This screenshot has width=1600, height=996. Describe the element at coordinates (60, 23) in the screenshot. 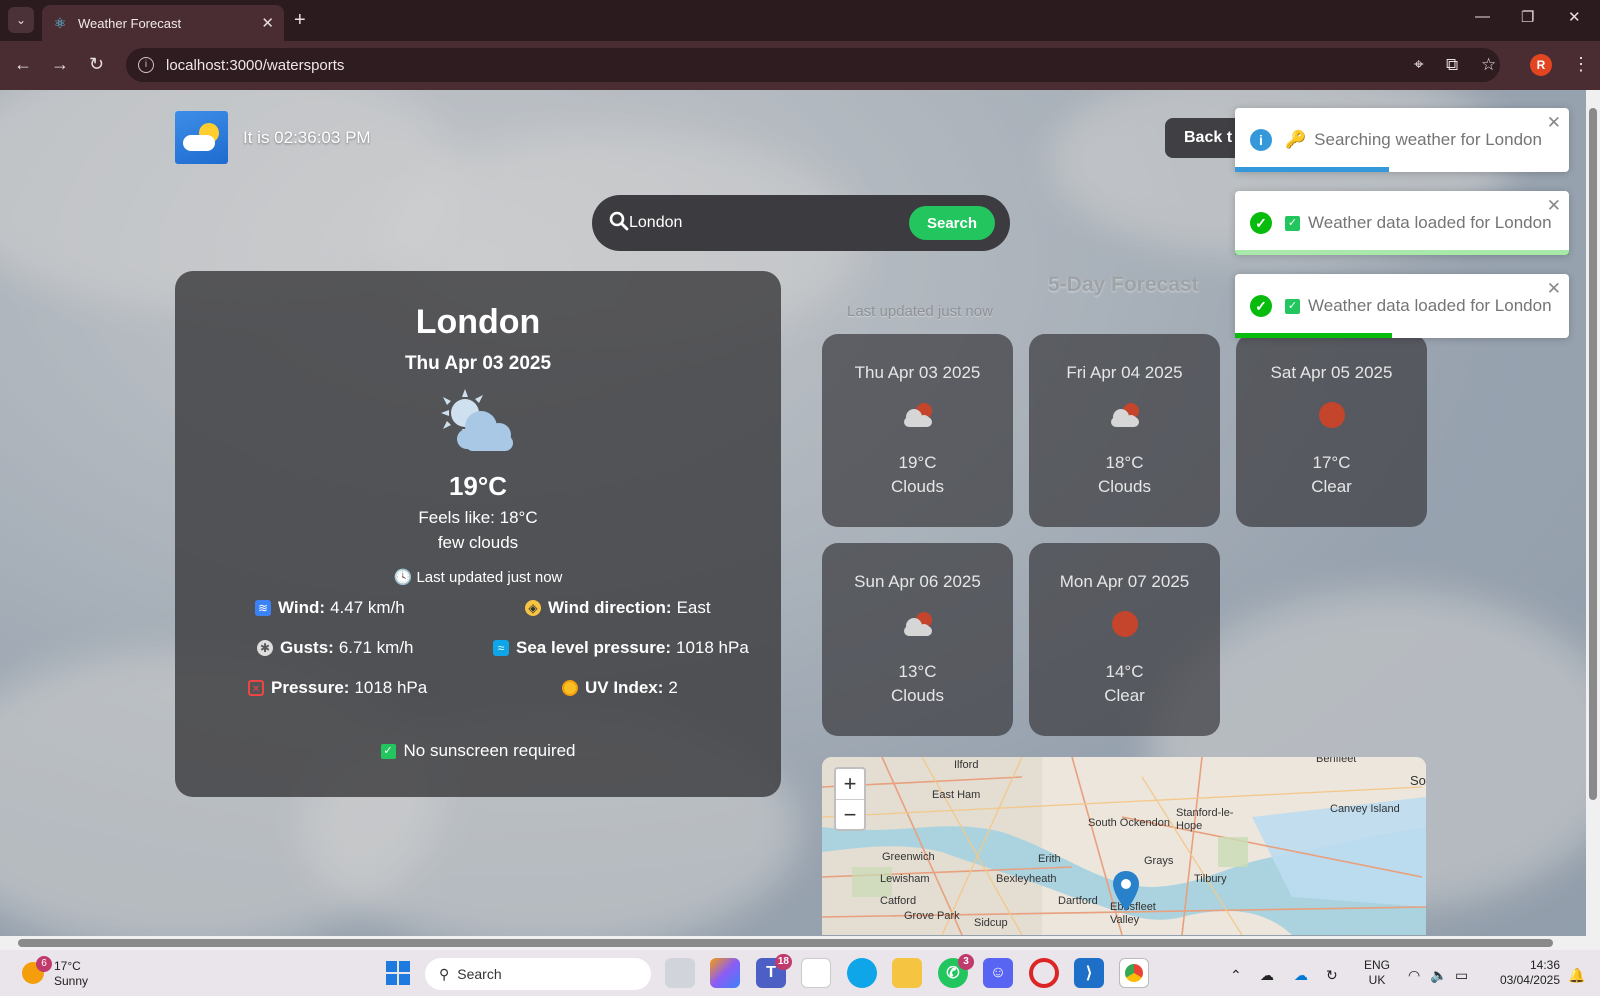

I see `react-favicon-icon: ⚛` at that location.